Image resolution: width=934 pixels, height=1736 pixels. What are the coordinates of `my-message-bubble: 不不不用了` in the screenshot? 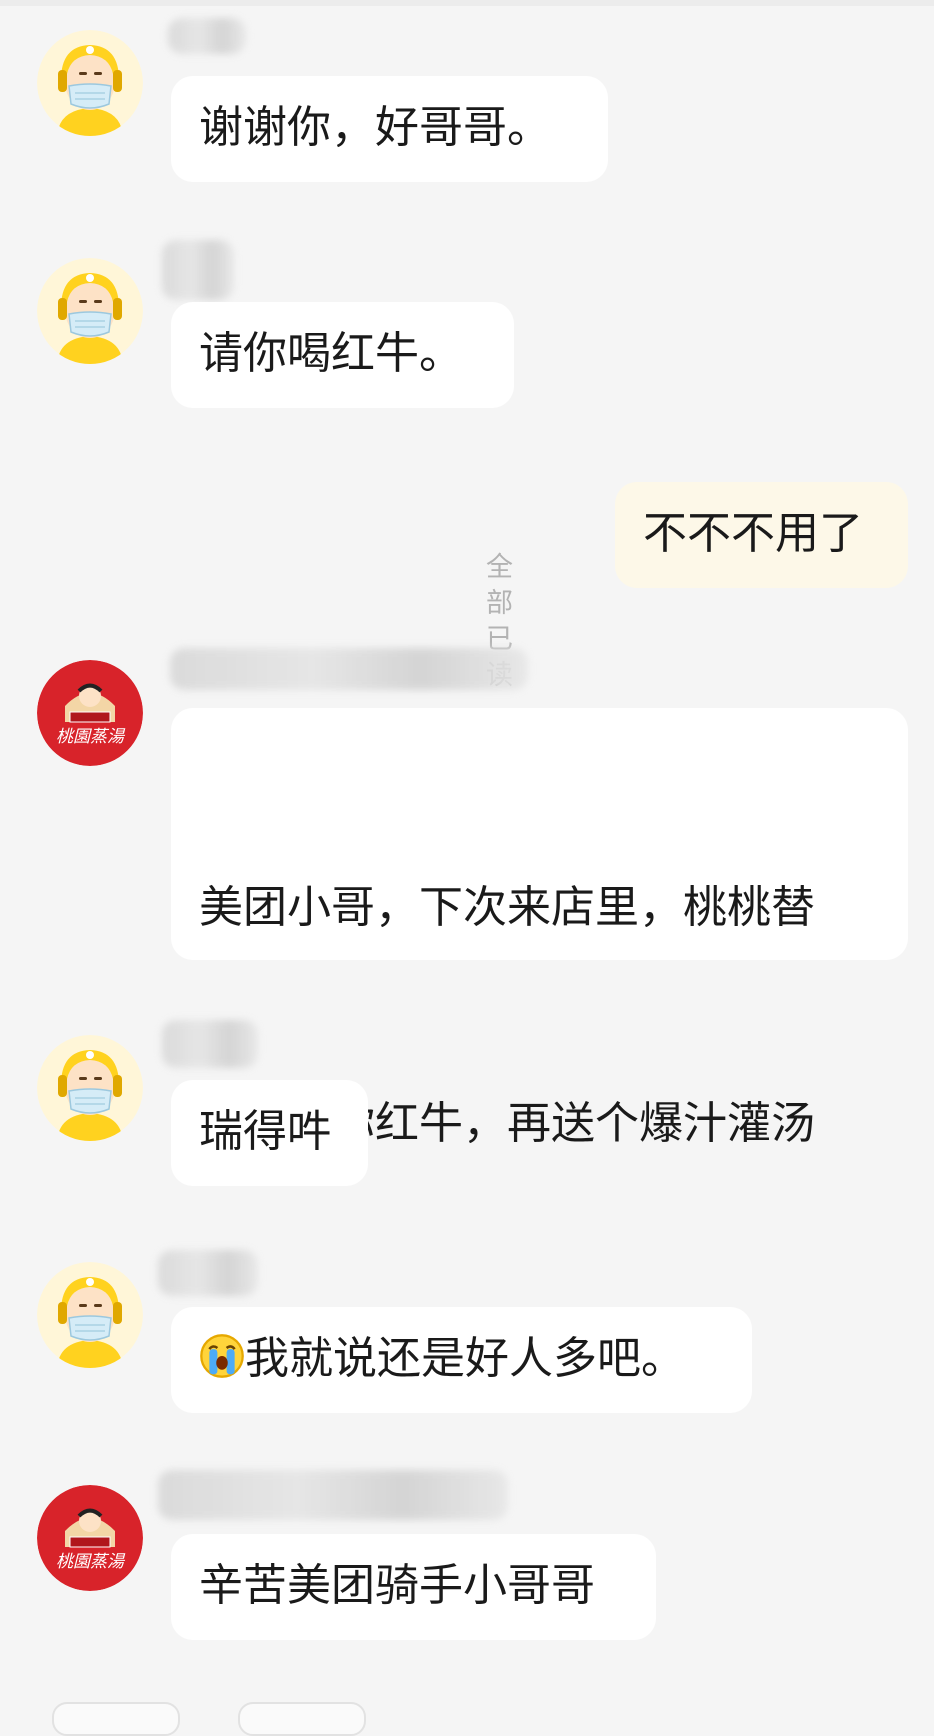 It's located at (761, 535).